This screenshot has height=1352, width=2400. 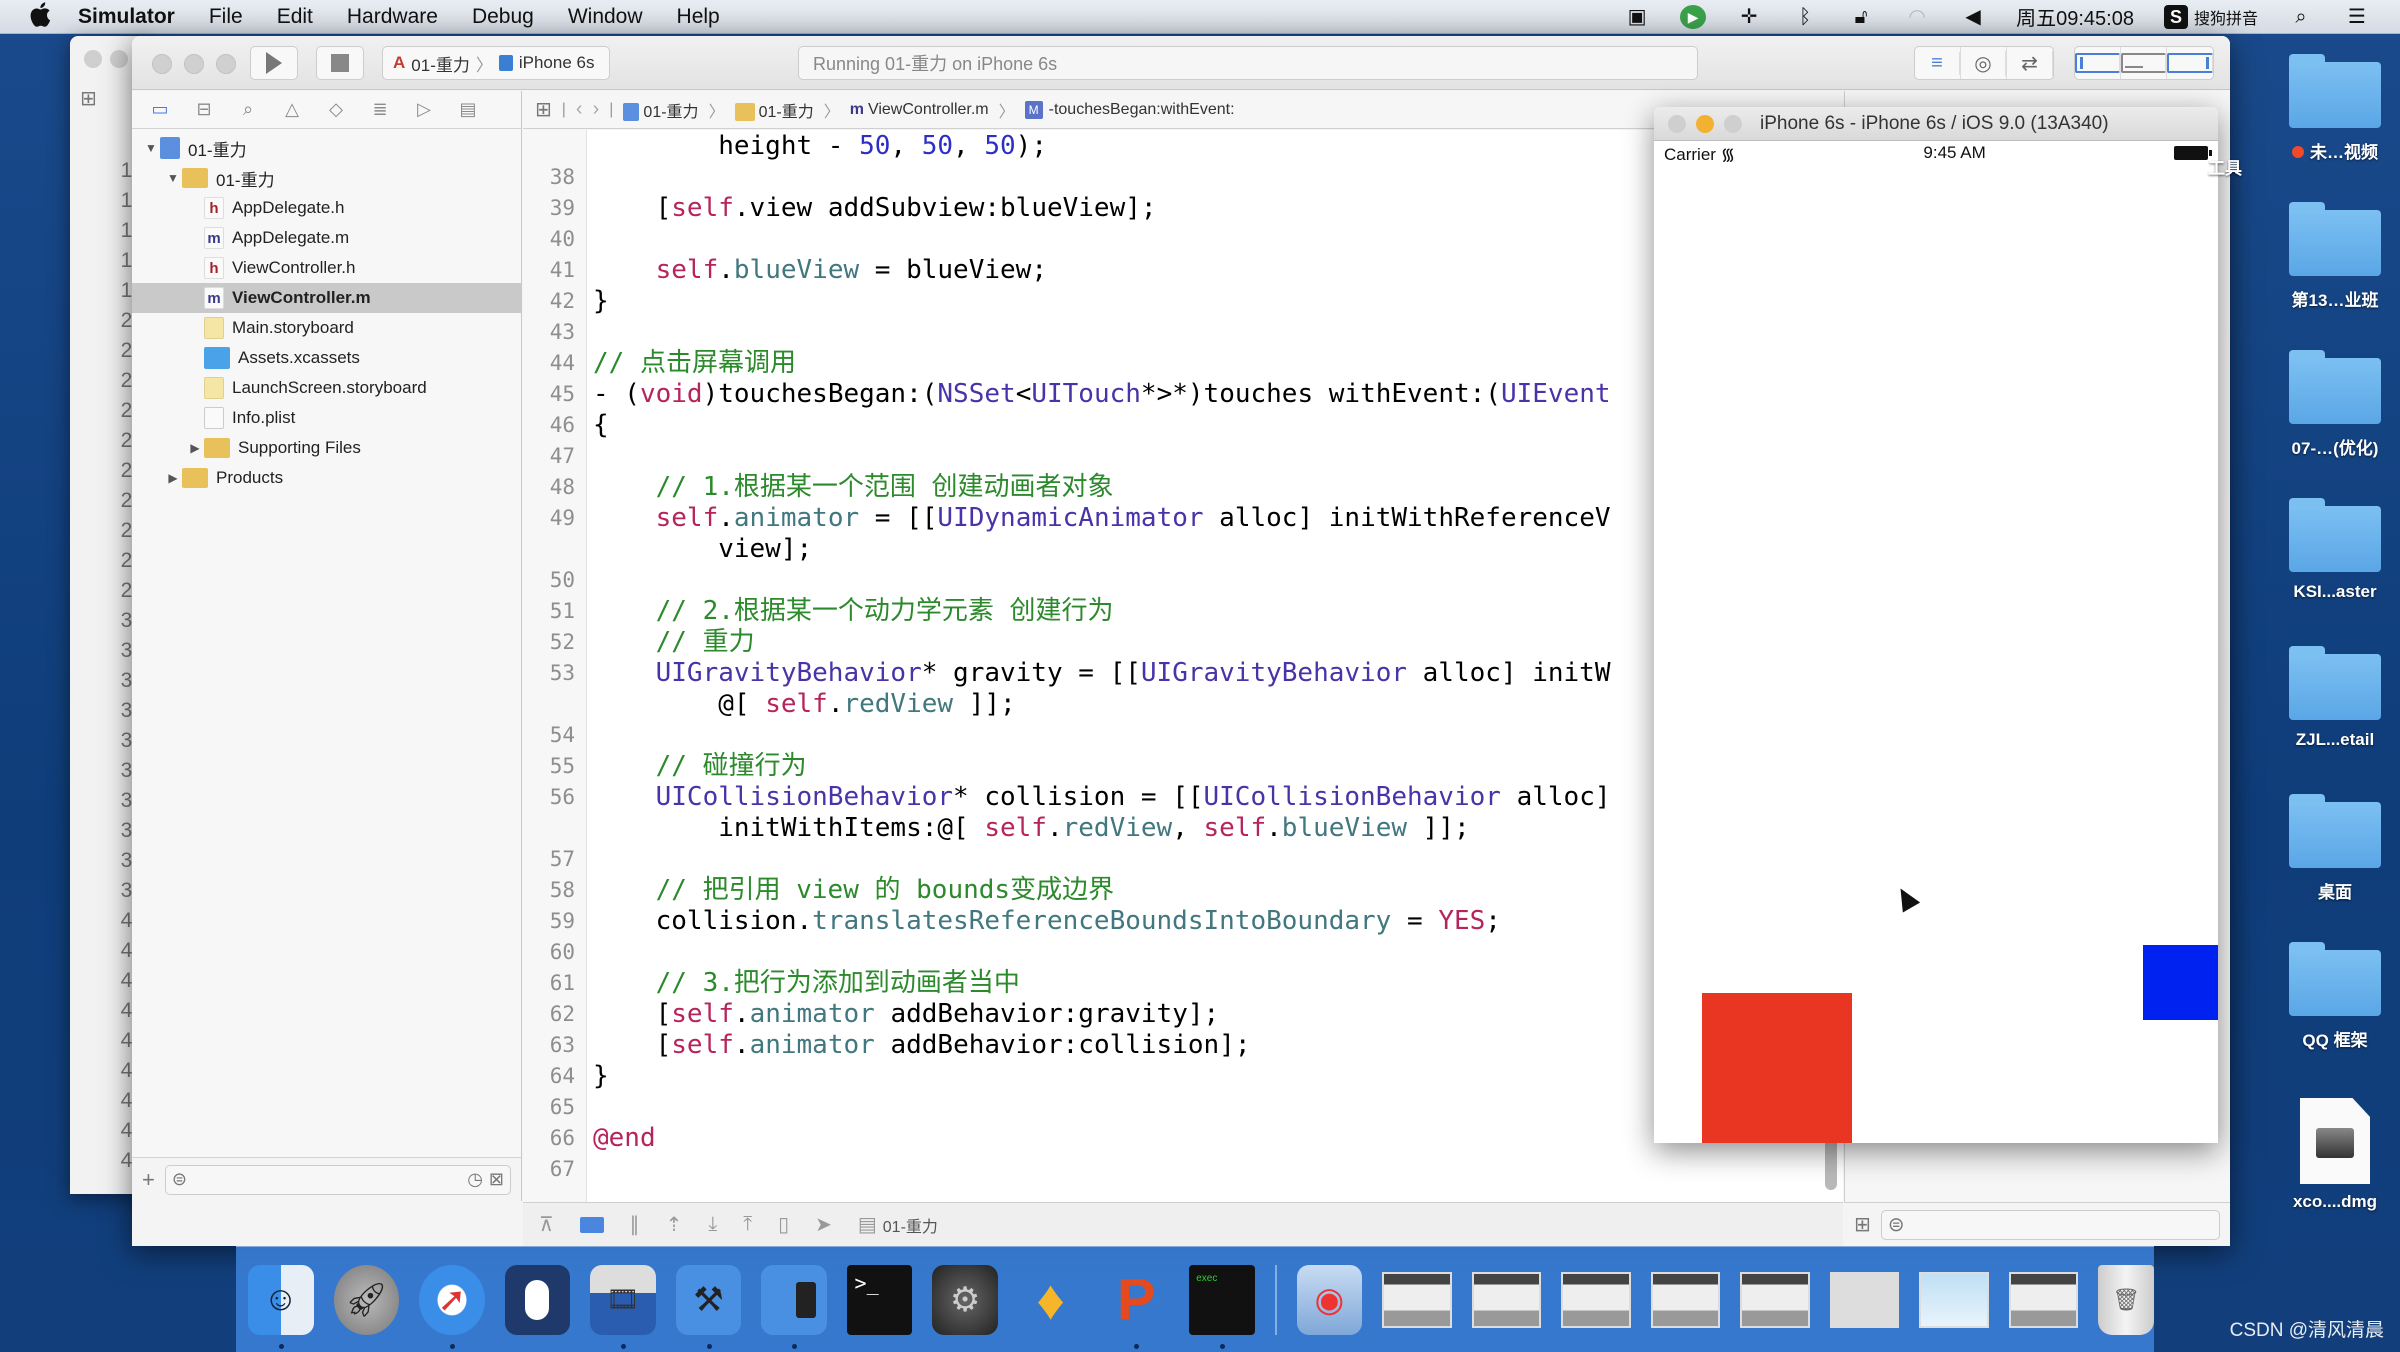 I want to click on toggle-utilities-button, so click(x=2190, y=63).